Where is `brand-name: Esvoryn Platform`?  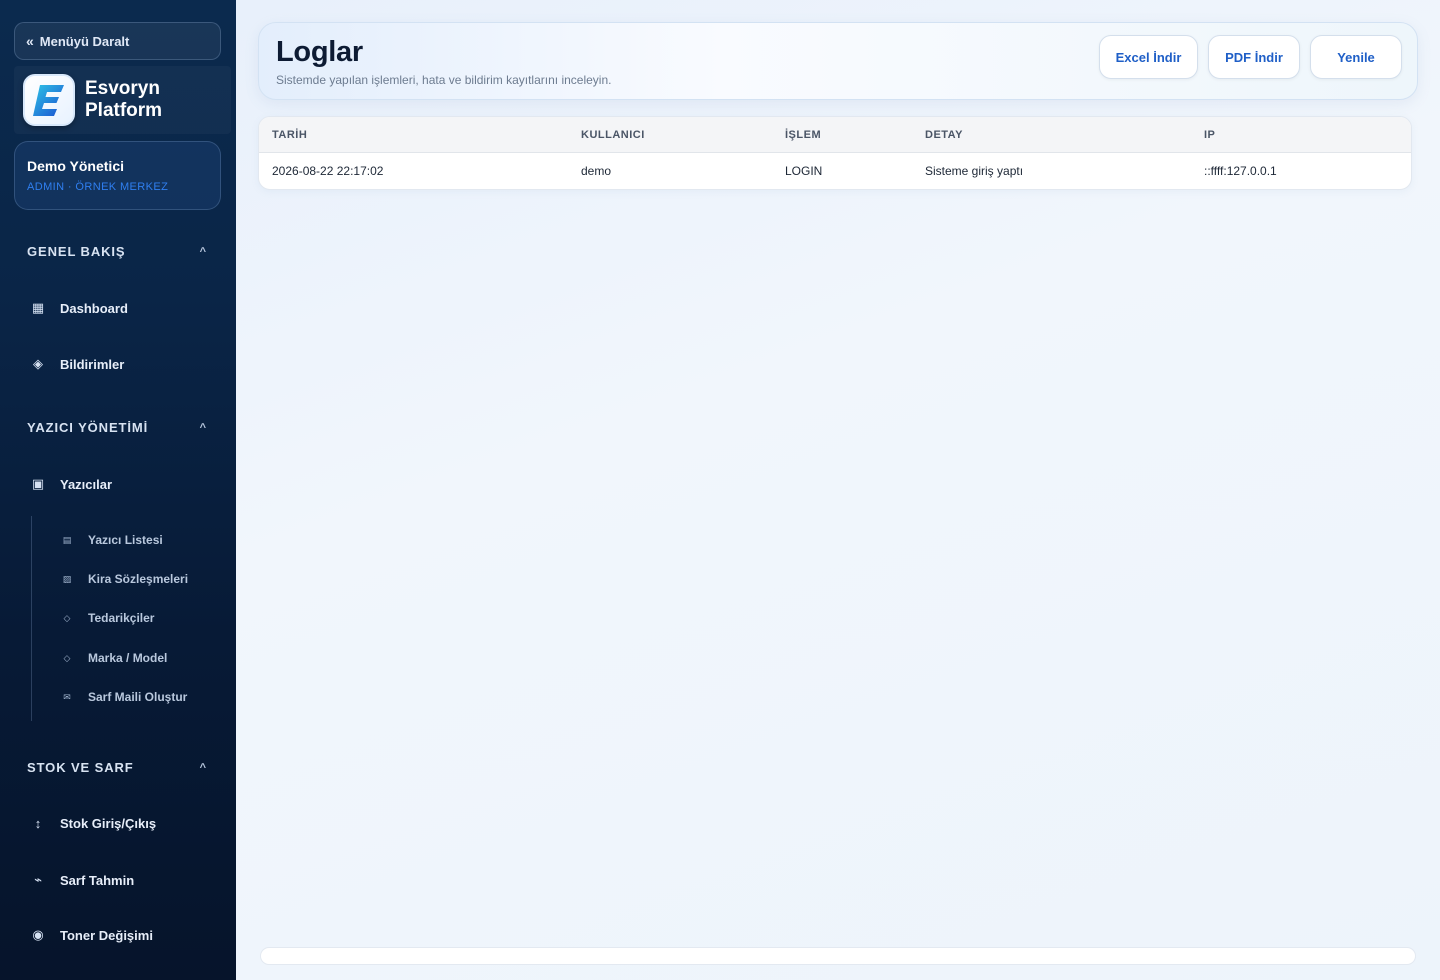 brand-name: Esvoryn Platform is located at coordinates (123, 100).